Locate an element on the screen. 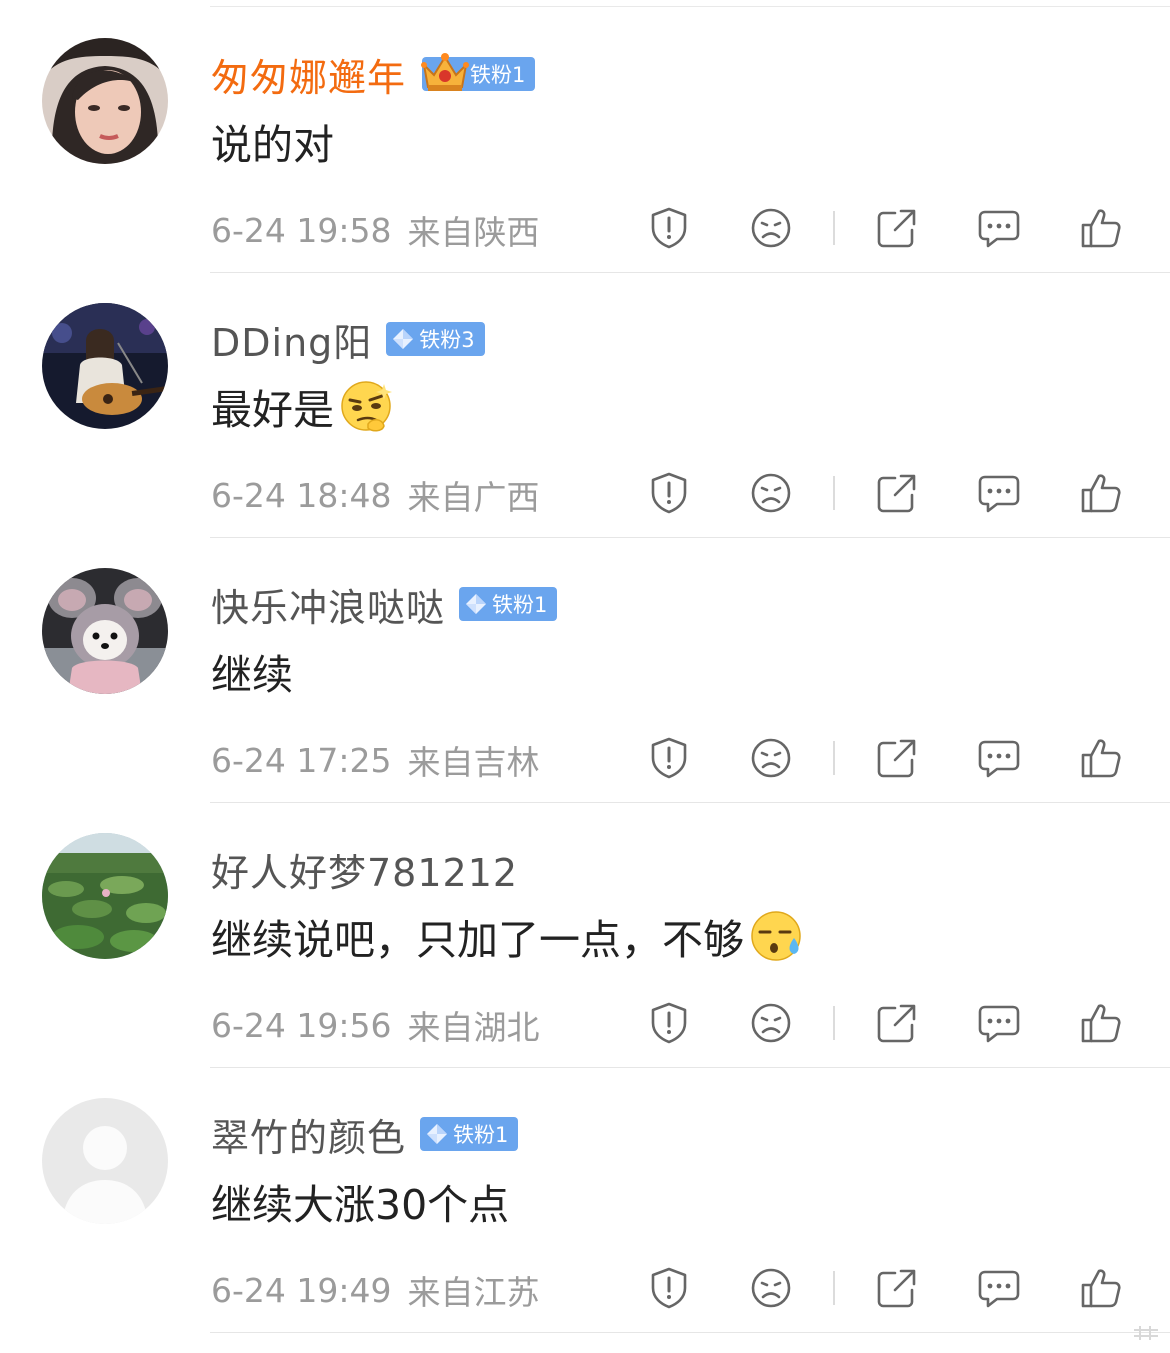 The height and width of the screenshot is (1353, 1170). comment-text: 继续说吧，只加了一点，不够 is located at coordinates (507, 936).